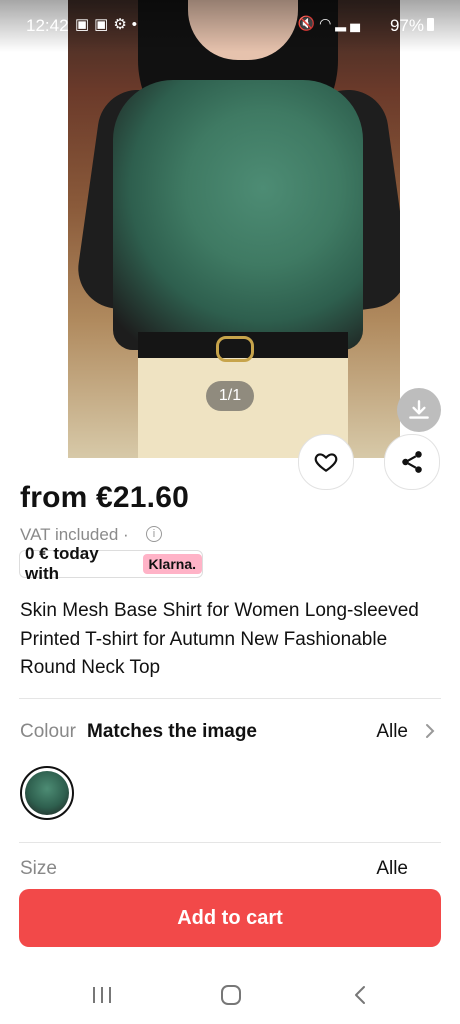  What do you see at coordinates (430, 24) in the screenshot?
I see `battery-icon` at bounding box center [430, 24].